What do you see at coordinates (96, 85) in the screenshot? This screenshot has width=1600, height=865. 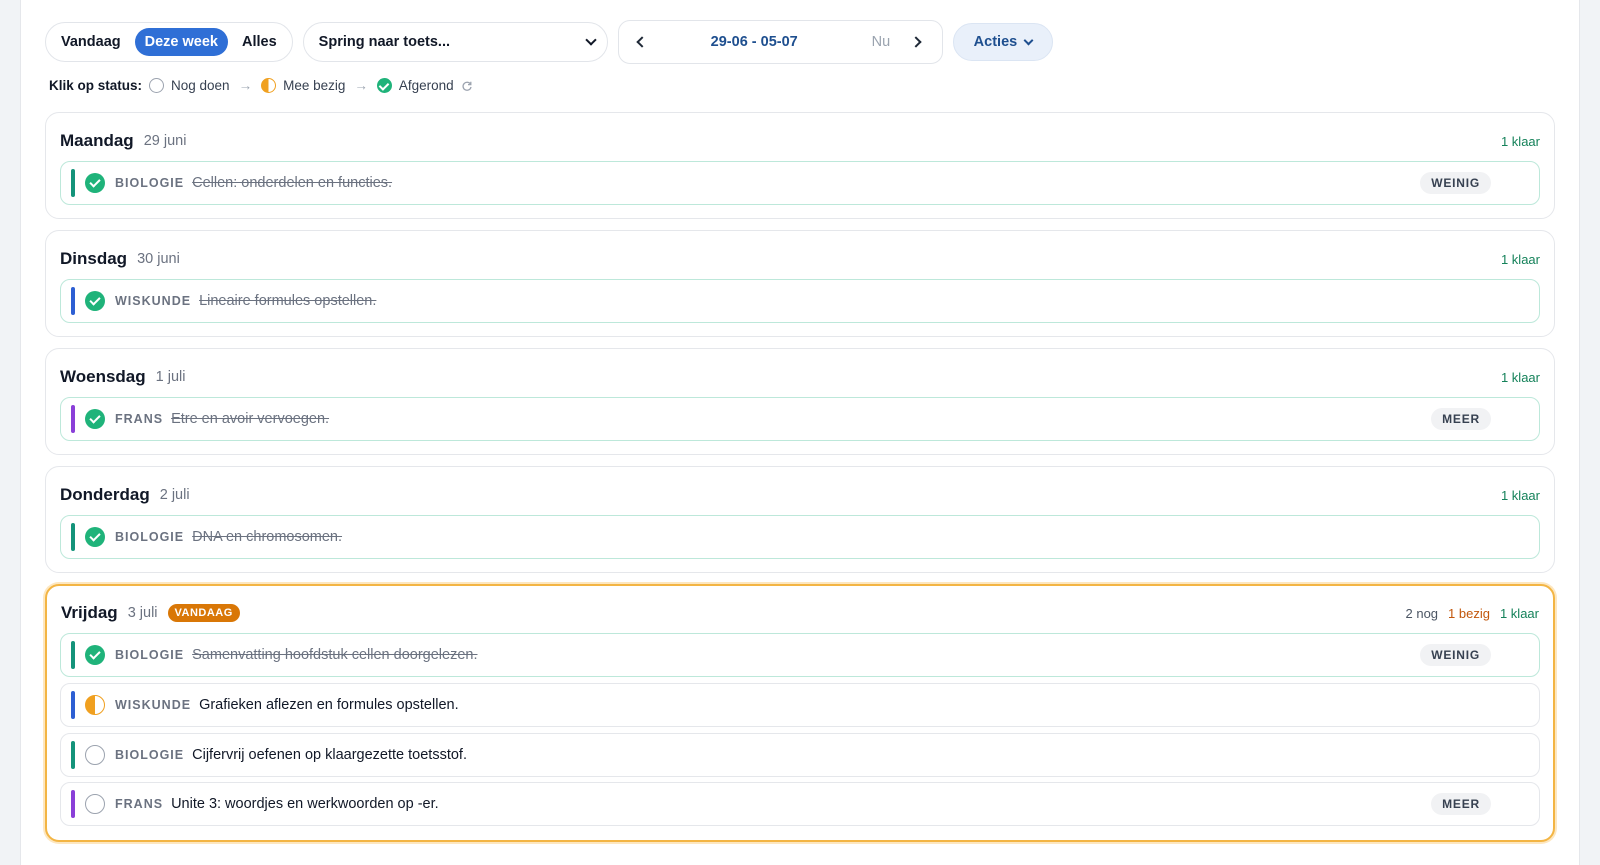 I see `legend-prefix: Klik op status:` at bounding box center [96, 85].